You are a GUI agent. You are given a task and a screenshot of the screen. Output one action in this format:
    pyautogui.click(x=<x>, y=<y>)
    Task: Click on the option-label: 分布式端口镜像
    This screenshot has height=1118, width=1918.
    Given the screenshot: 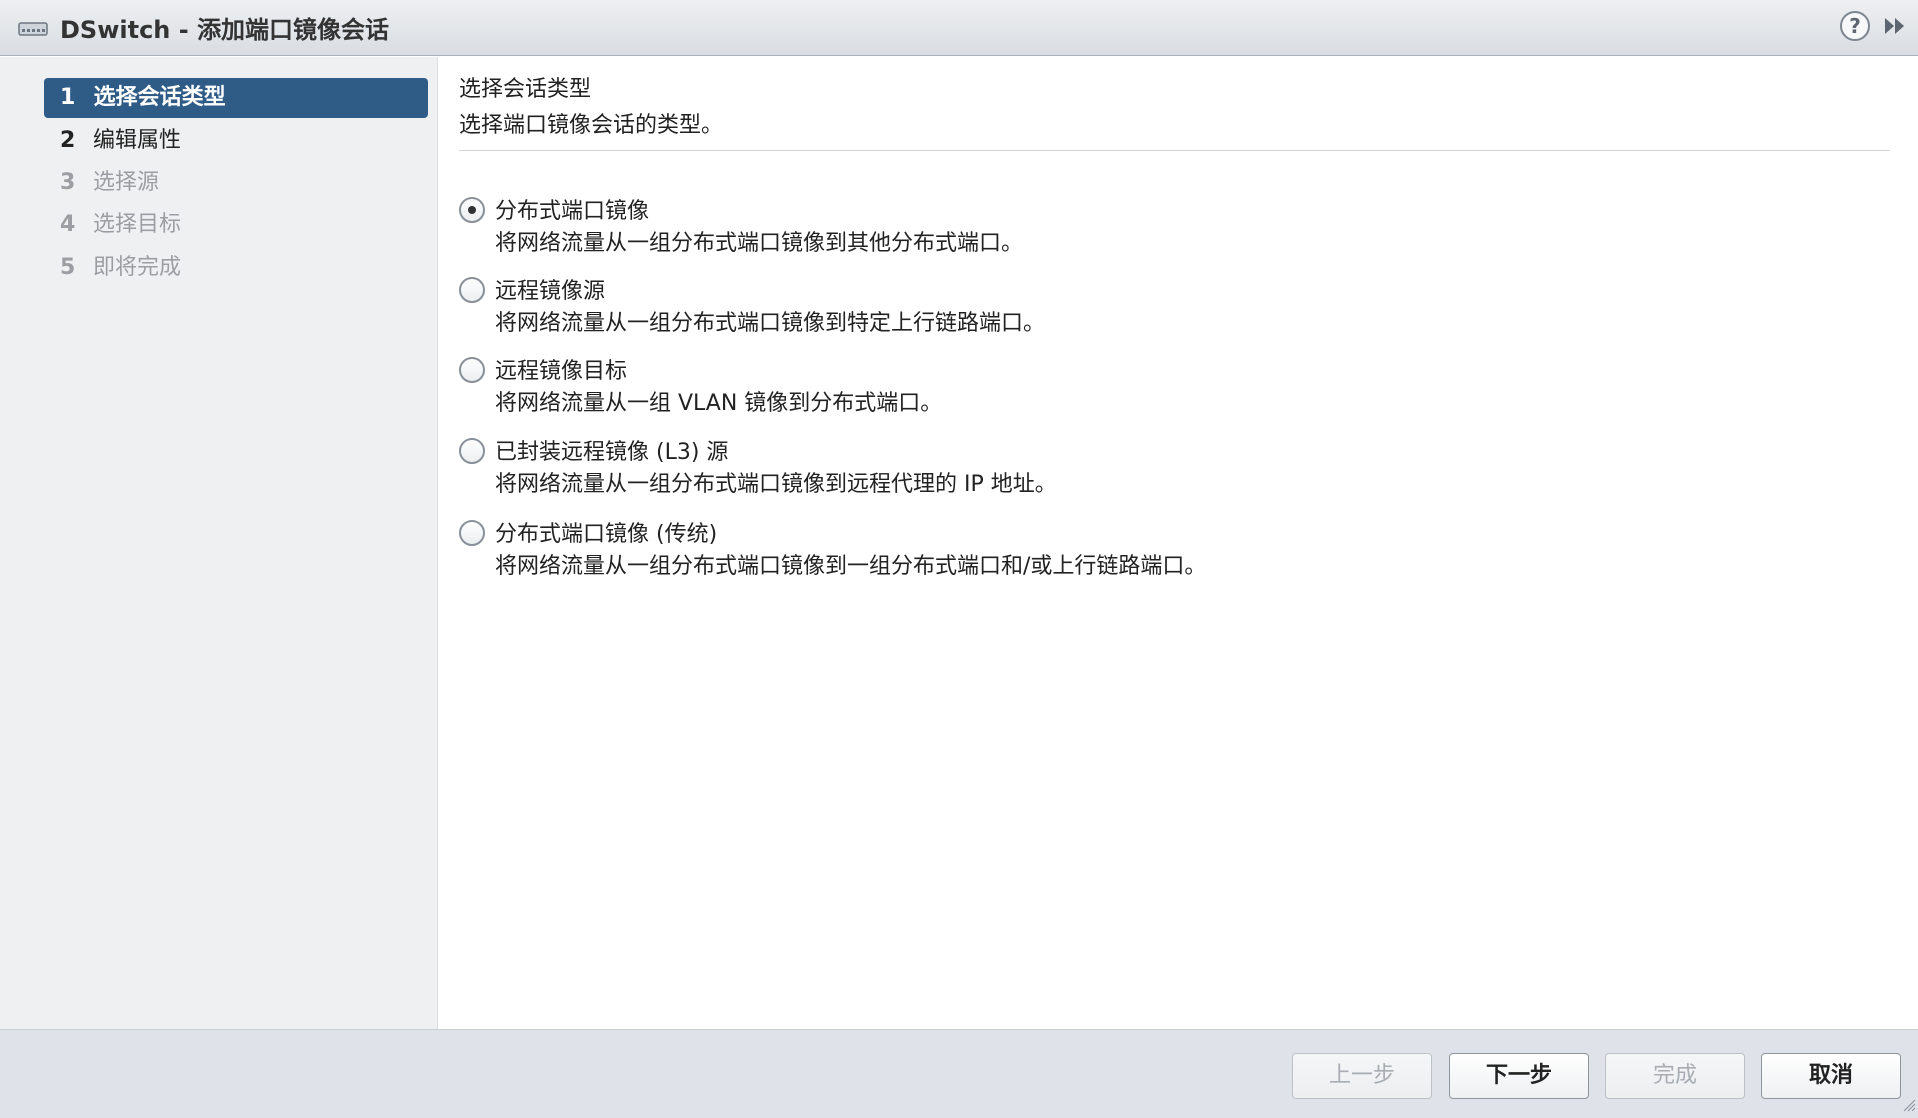 What is the action you would take?
    pyautogui.click(x=572, y=211)
    